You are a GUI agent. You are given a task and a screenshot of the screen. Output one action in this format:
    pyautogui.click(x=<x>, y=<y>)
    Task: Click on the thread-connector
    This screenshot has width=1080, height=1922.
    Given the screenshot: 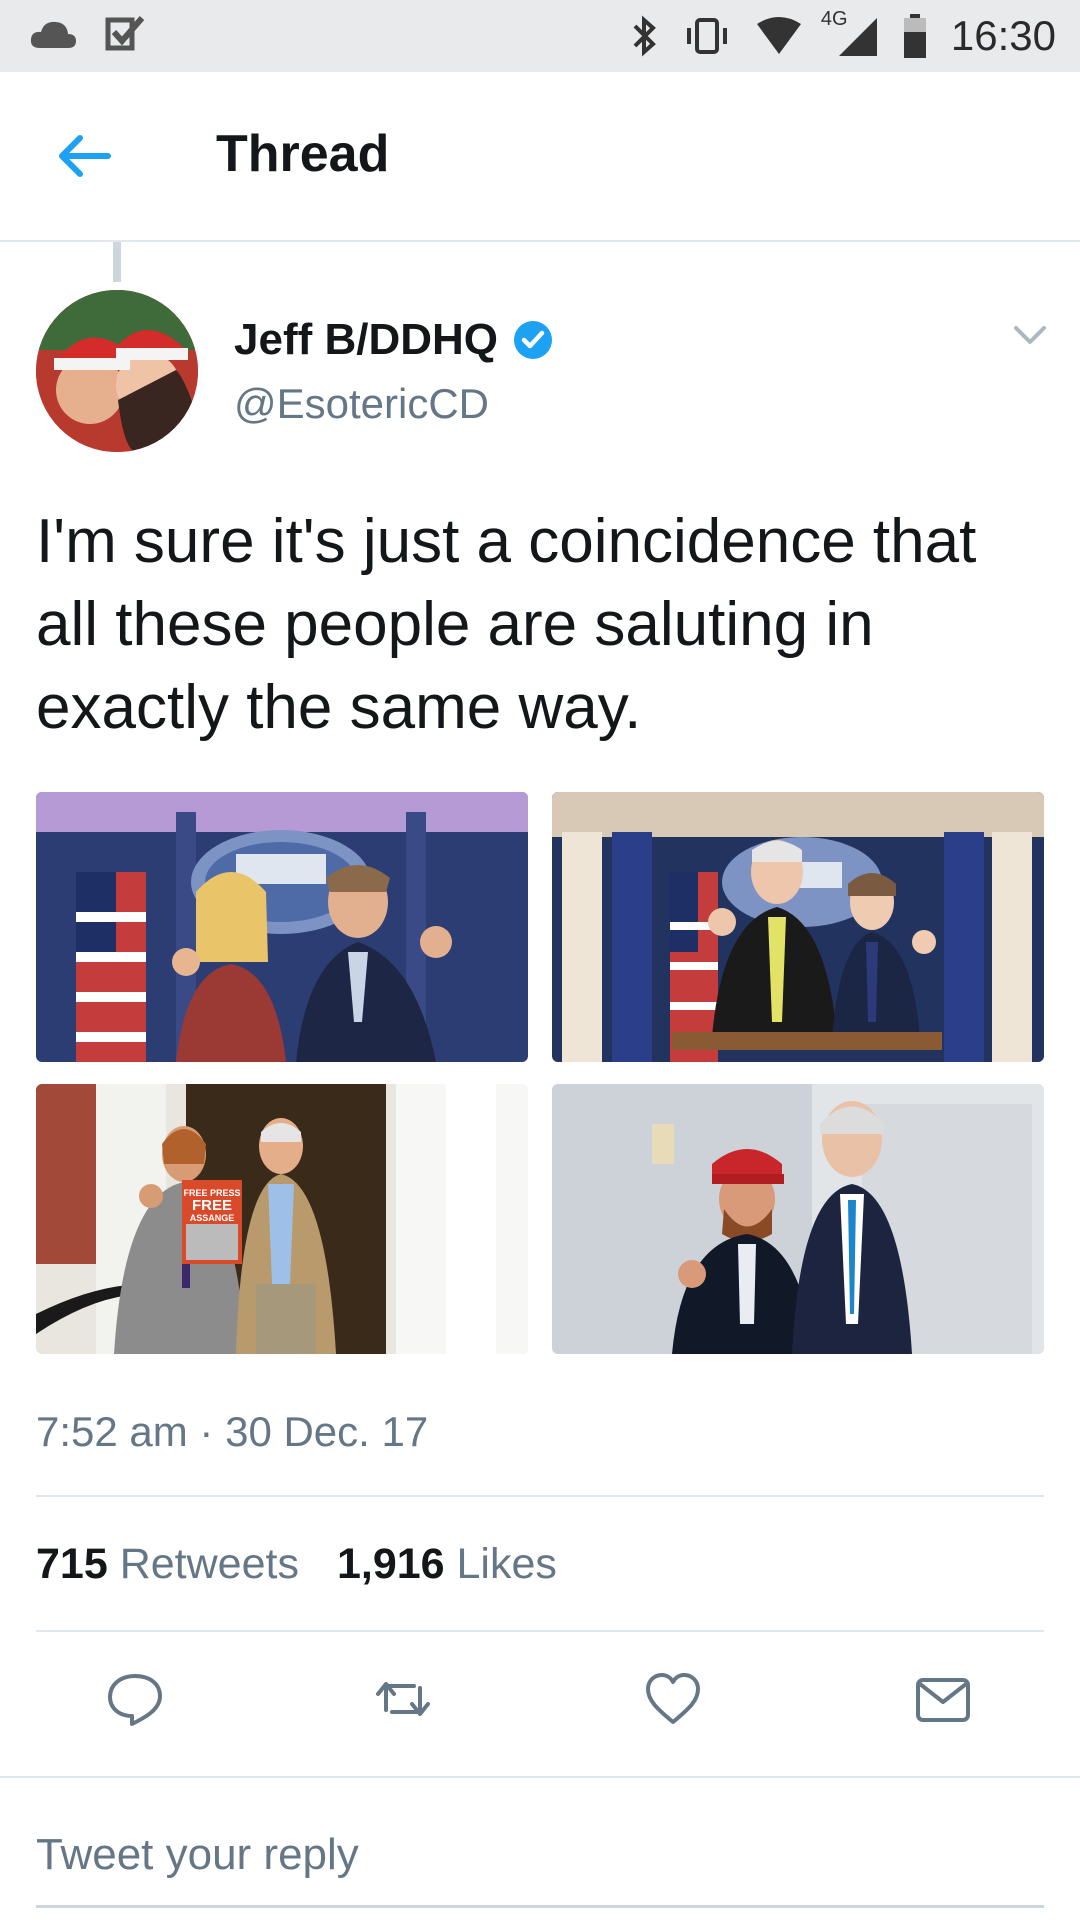 What is the action you would take?
    pyautogui.click(x=117, y=262)
    